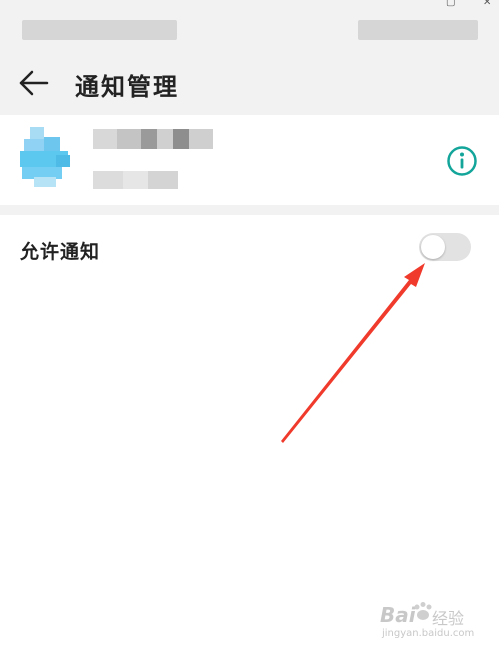 This screenshot has width=499, height=649. I want to click on watermark-sub: 经验, so click(448, 618).